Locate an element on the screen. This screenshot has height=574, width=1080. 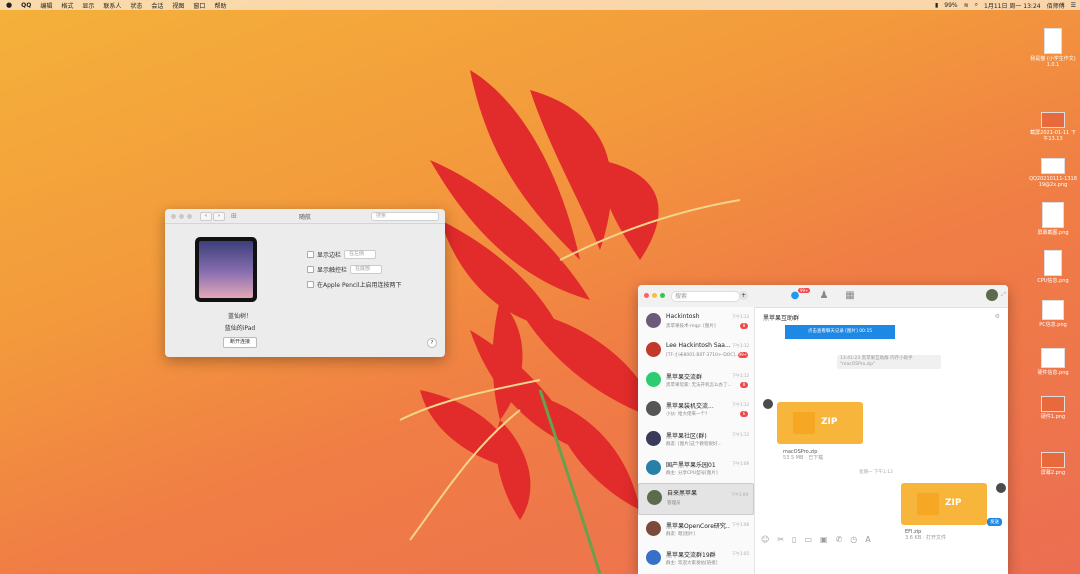
desktop-file-label: CPU信息.png is located at coordinates (1053, 281).